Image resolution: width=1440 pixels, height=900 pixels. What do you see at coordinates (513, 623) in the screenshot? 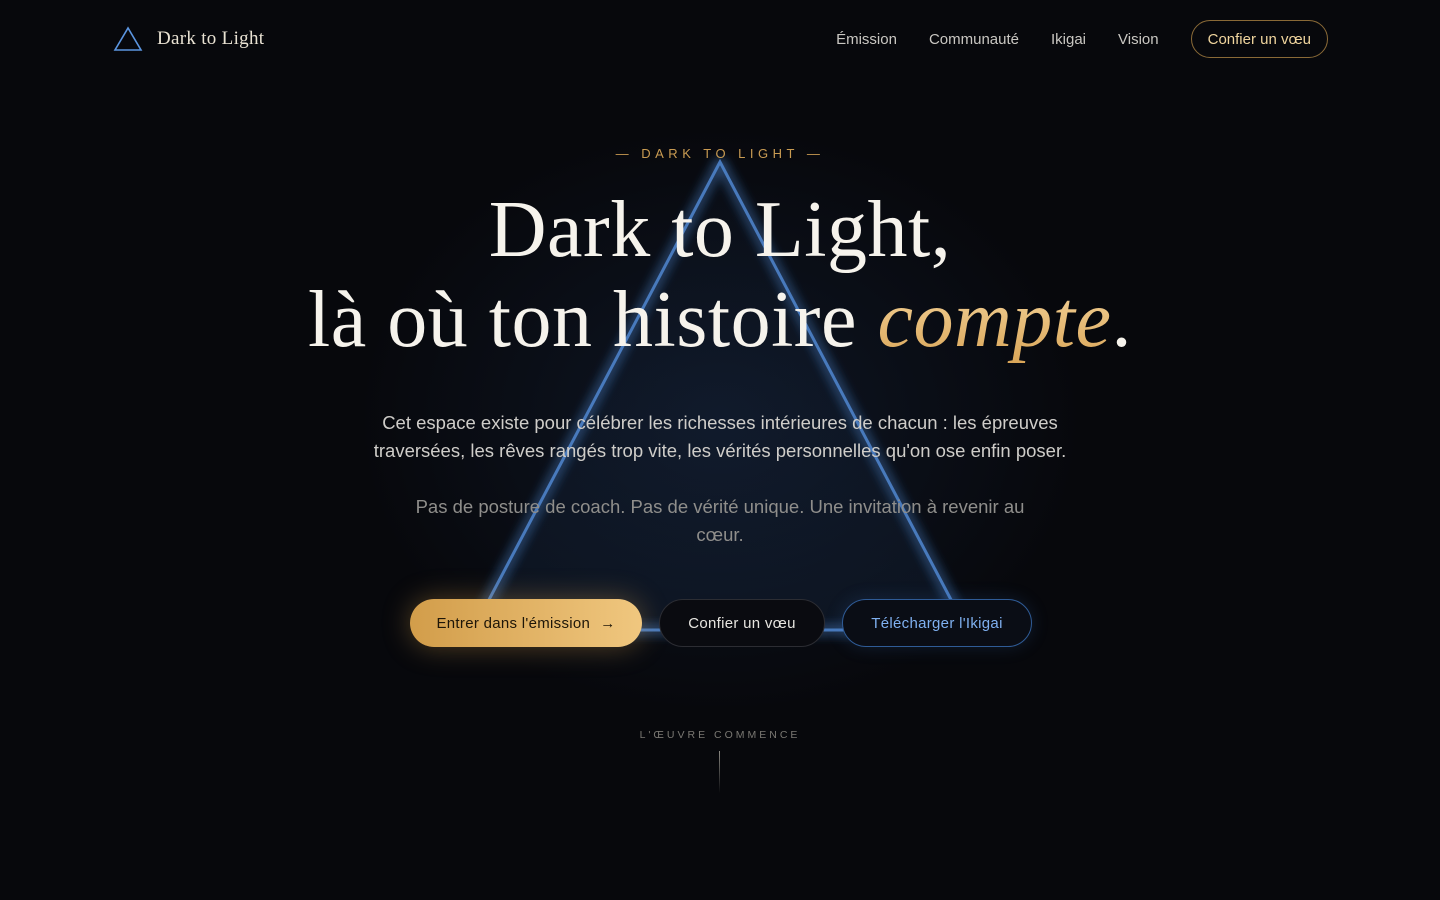
I see `enter-show-label: Entrer dans l'émission` at bounding box center [513, 623].